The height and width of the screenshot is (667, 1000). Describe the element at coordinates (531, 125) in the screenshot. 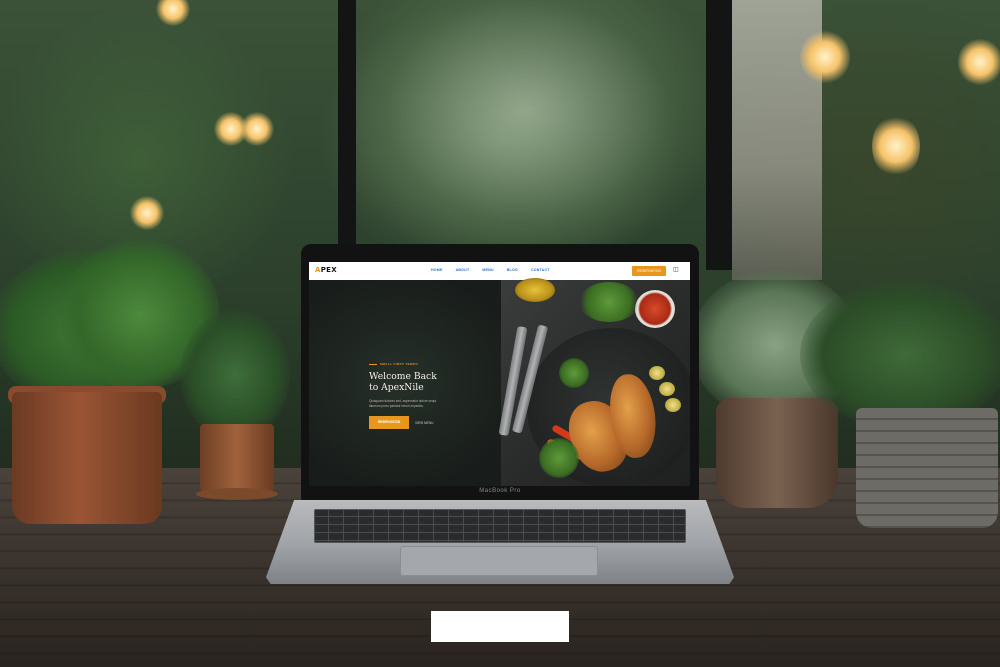

I see `window-pane` at that location.